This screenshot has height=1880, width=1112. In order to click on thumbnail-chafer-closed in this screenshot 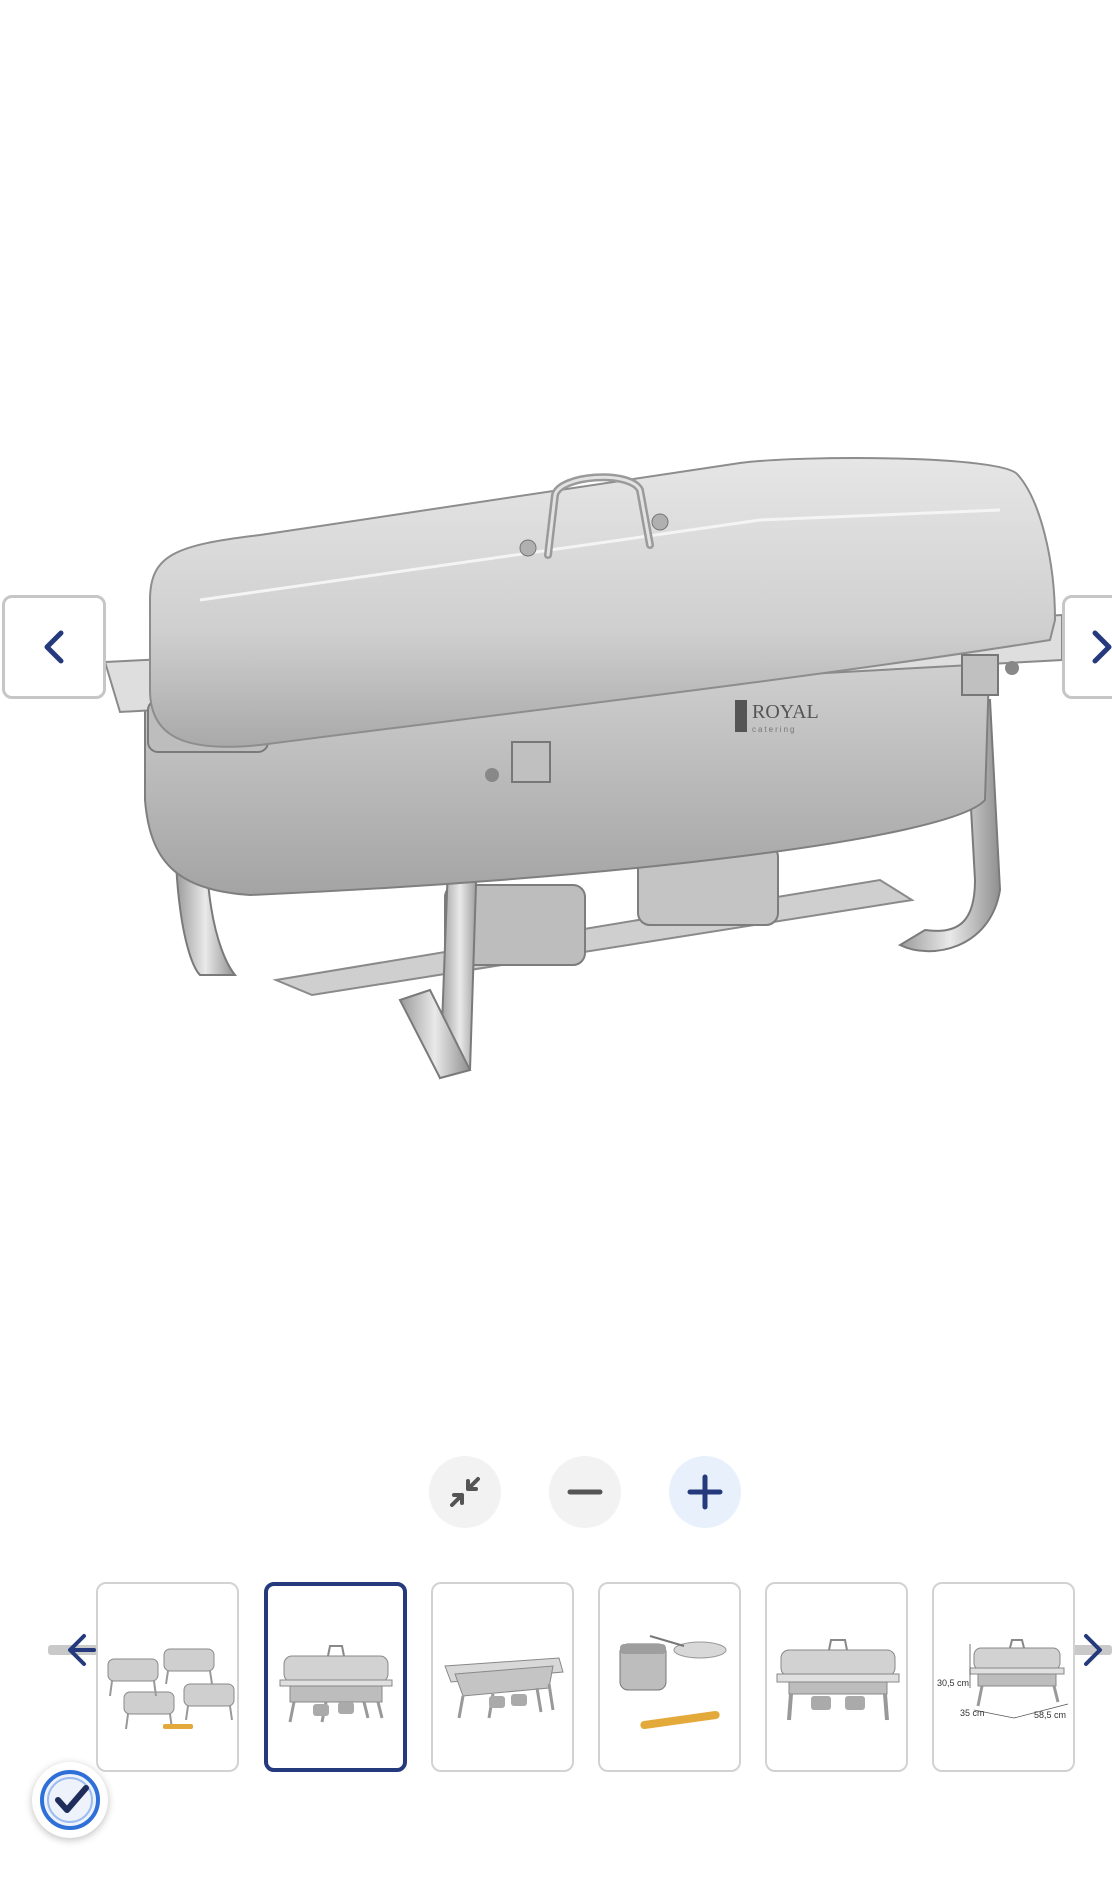, I will do `click(335, 1677)`.